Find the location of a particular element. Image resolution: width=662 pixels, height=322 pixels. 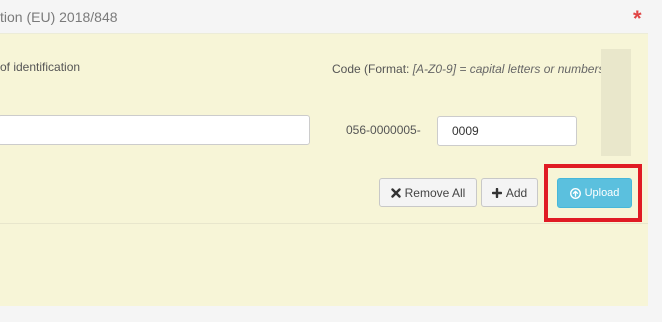

code-input: 0009 is located at coordinates (507, 131).